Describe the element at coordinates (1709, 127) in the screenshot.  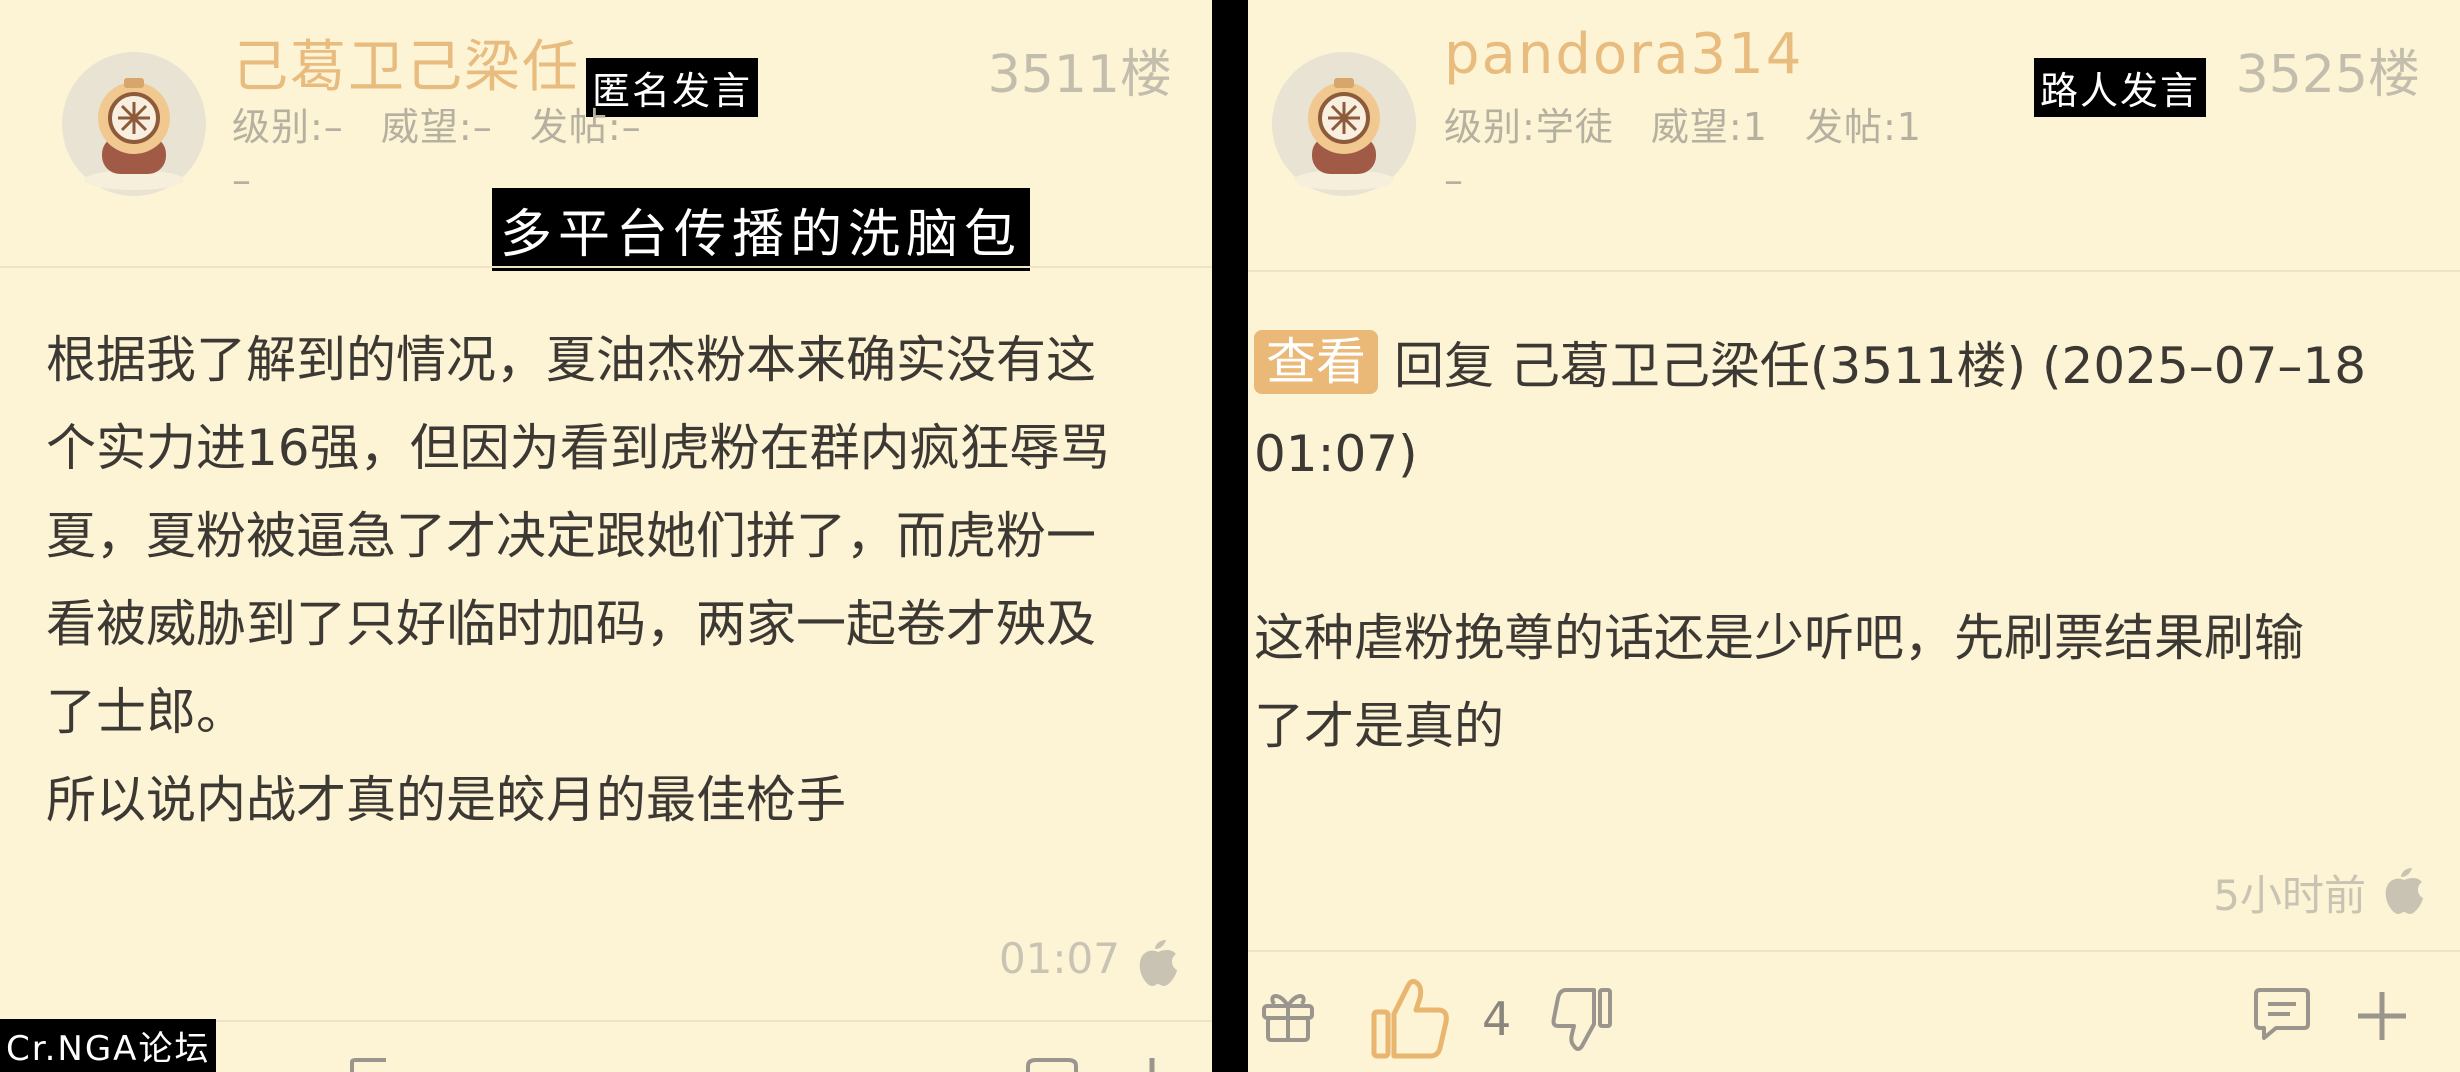
I see `prestige: 威望:1` at that location.